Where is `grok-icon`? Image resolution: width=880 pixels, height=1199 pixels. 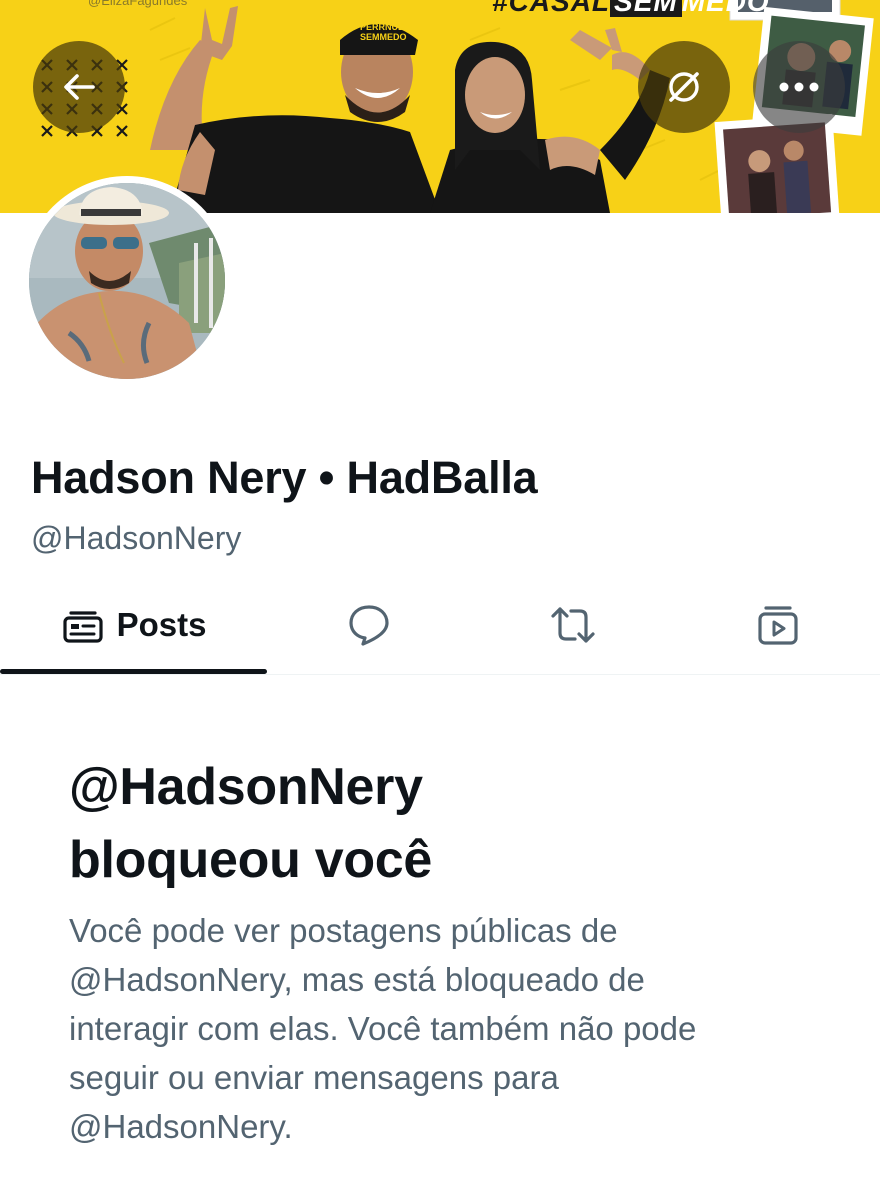
grok-icon is located at coordinates (684, 87).